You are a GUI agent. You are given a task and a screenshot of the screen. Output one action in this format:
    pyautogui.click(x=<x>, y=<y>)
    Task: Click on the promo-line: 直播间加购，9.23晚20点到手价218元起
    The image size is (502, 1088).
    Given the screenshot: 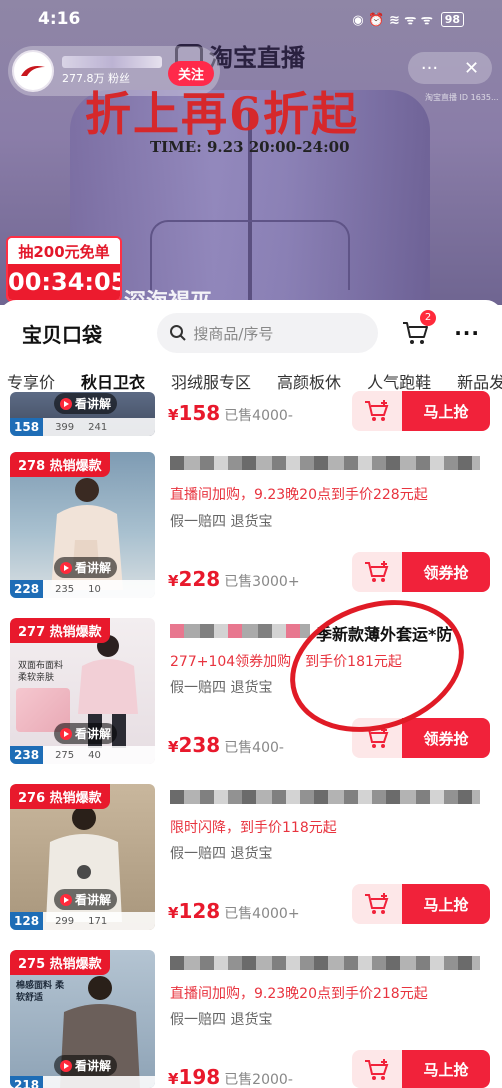 What is the action you would take?
    pyautogui.click(x=299, y=994)
    